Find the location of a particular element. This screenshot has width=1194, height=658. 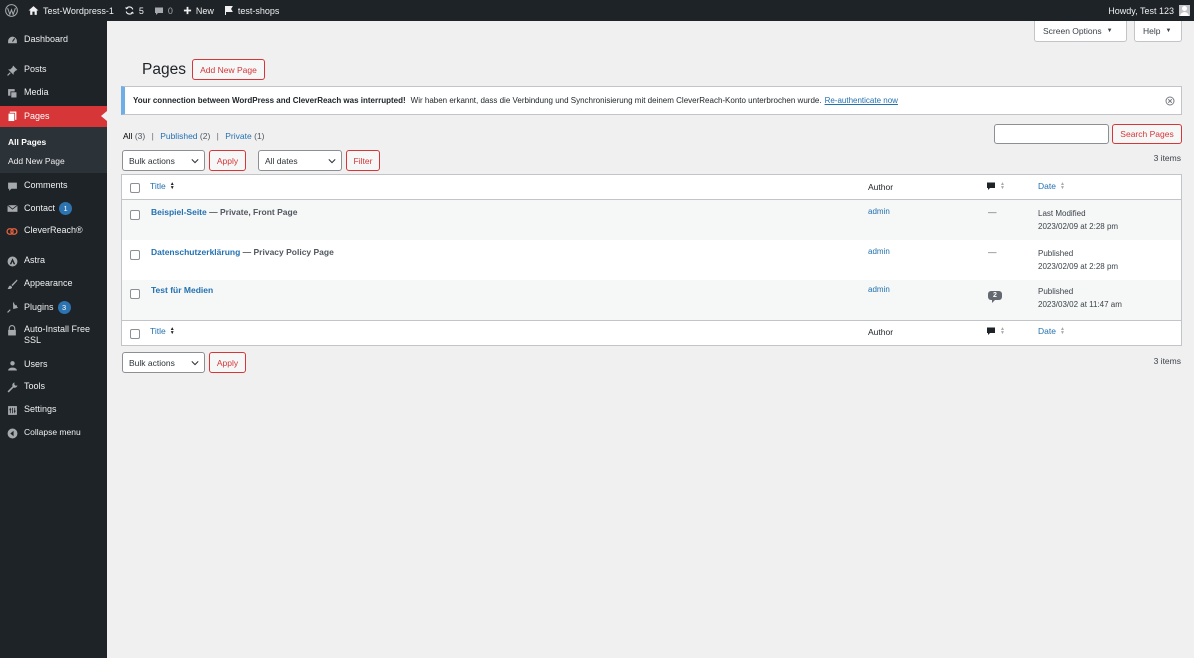

sidebar-item-media: Media is located at coordinates (53, 93).